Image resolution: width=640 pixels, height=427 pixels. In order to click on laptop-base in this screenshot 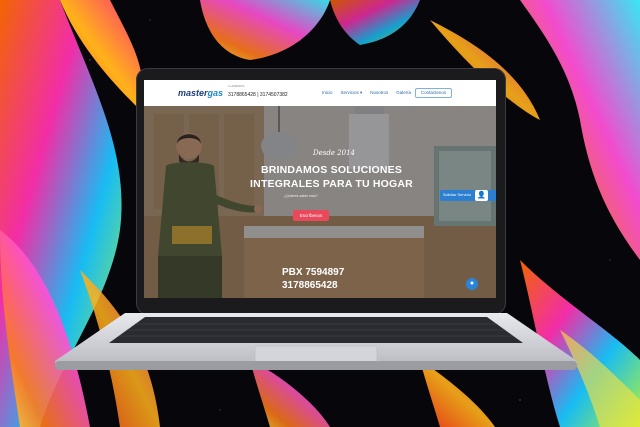, I will do `click(316, 341)`.